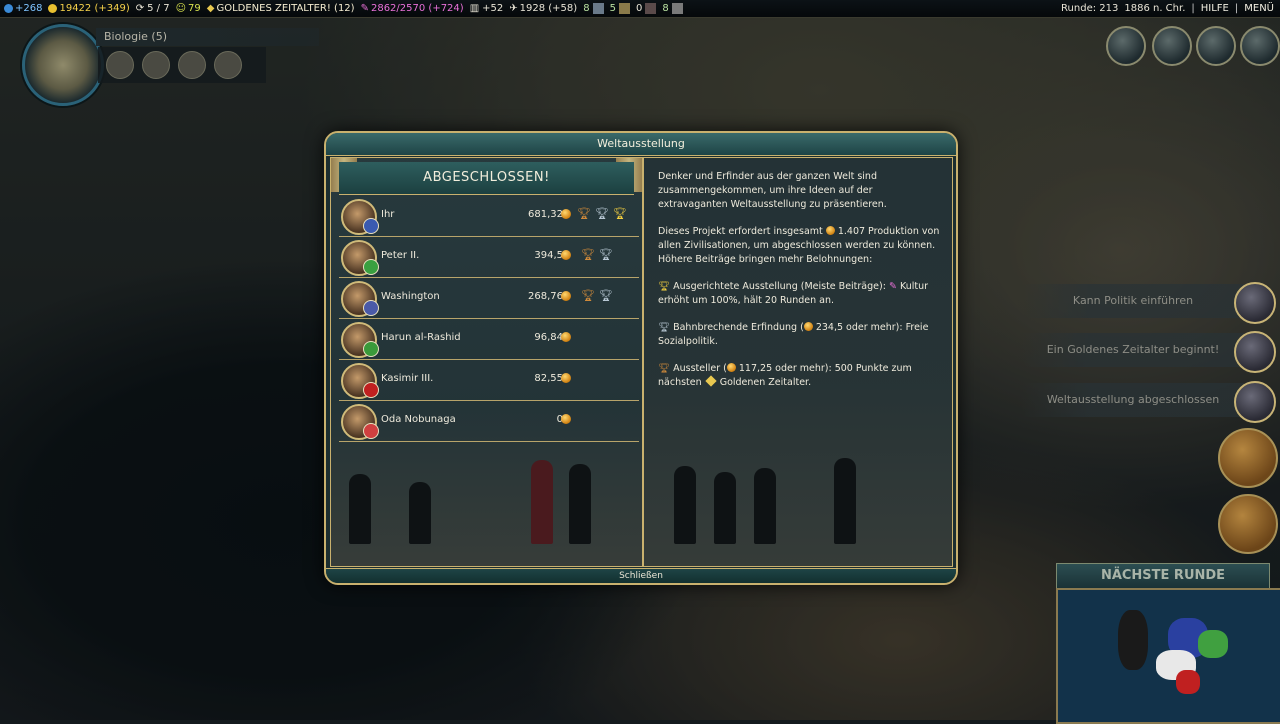  What do you see at coordinates (1255, 303) in the screenshot?
I see `policy-notification-icon` at bounding box center [1255, 303].